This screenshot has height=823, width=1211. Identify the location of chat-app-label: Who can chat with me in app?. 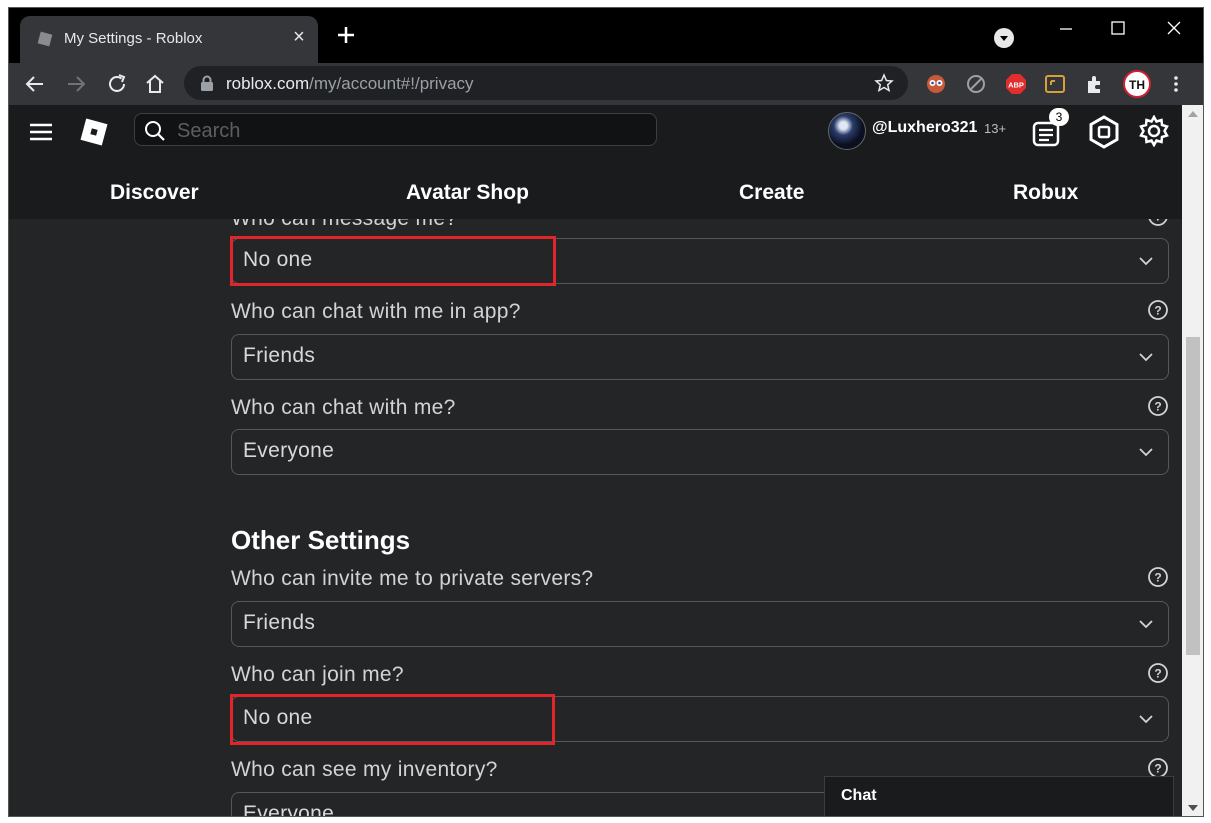
(376, 311).